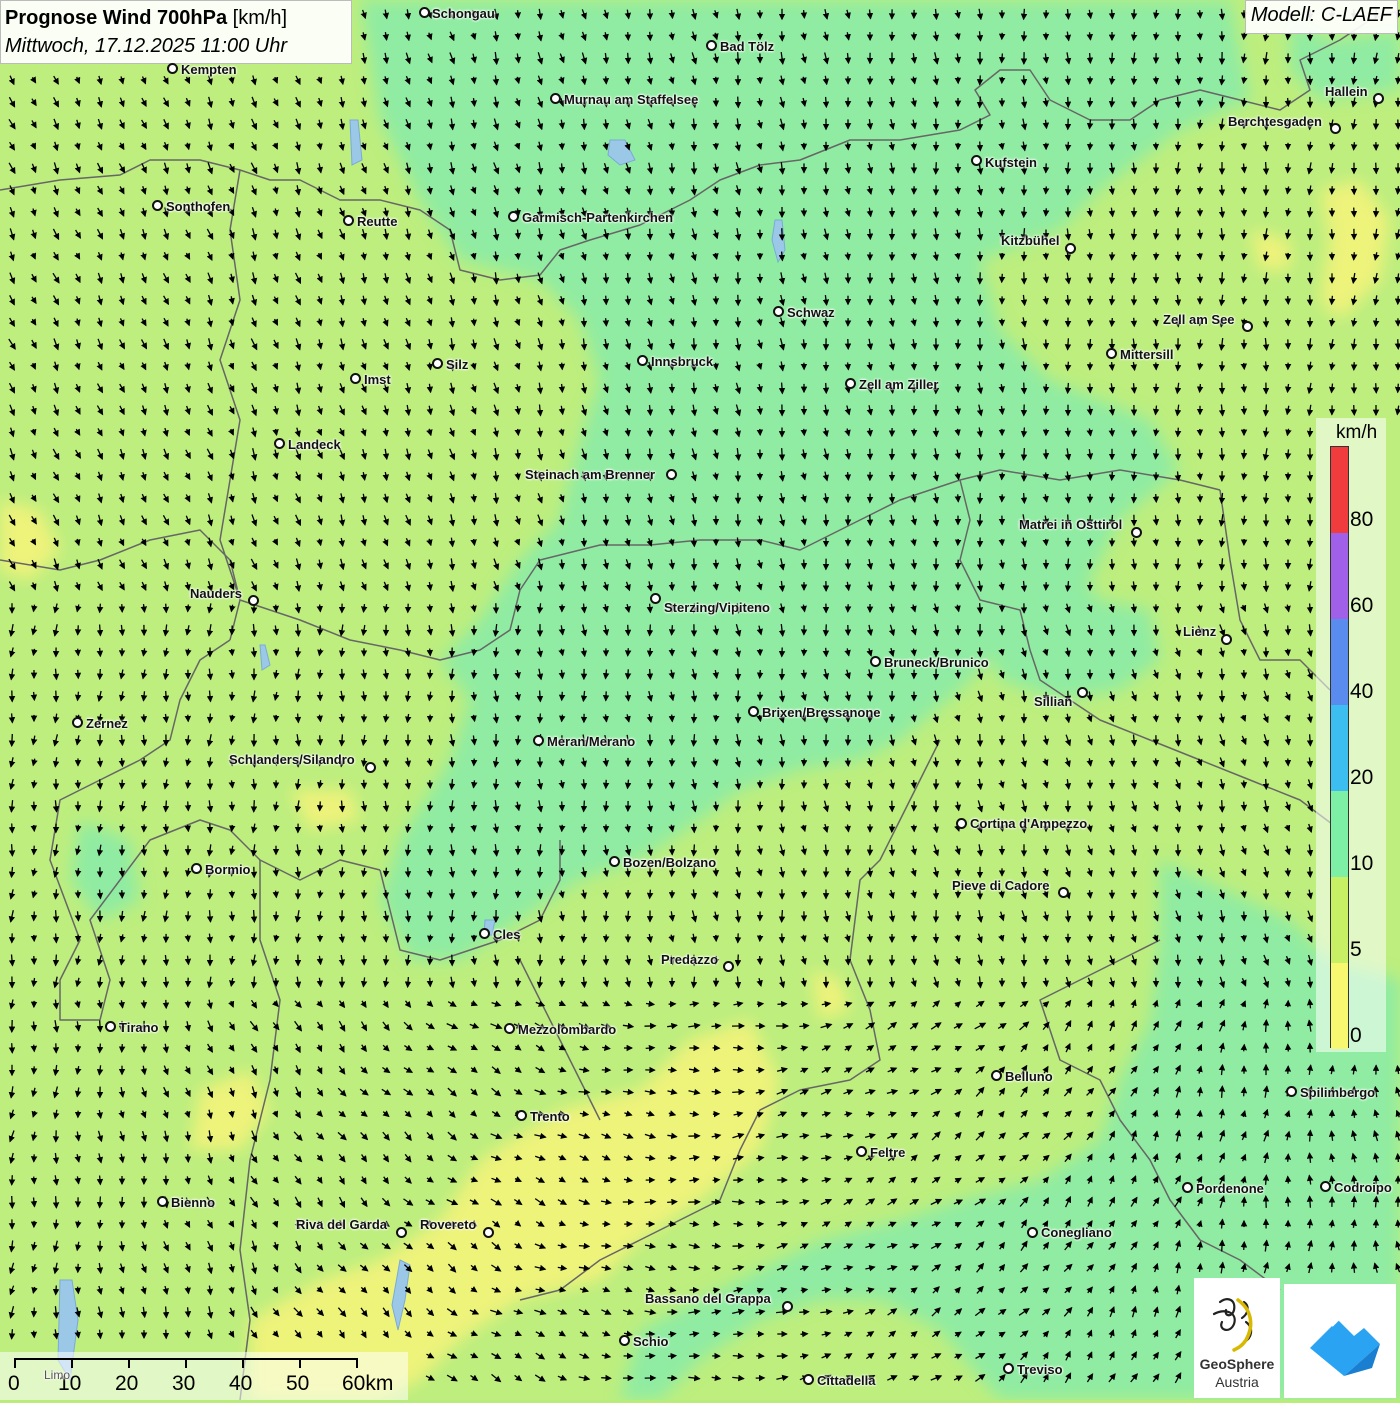 The image size is (1400, 1403). I want to click on city-label: Zernez, so click(107, 723).